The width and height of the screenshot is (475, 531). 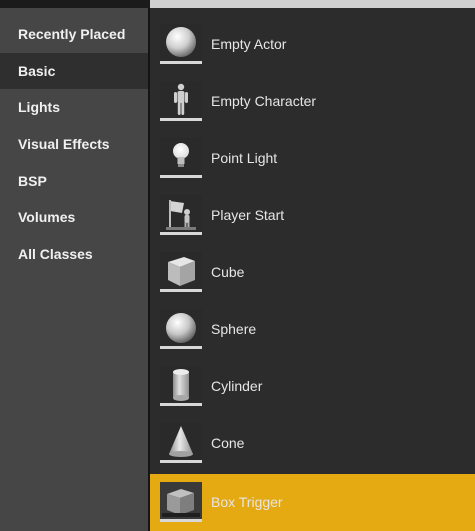 What do you see at coordinates (312, 158) in the screenshot?
I see `list-item-point-light: Point Light` at bounding box center [312, 158].